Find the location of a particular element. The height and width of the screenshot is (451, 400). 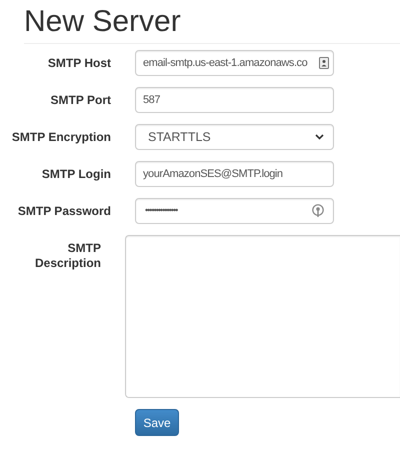

key-icon is located at coordinates (318, 211).